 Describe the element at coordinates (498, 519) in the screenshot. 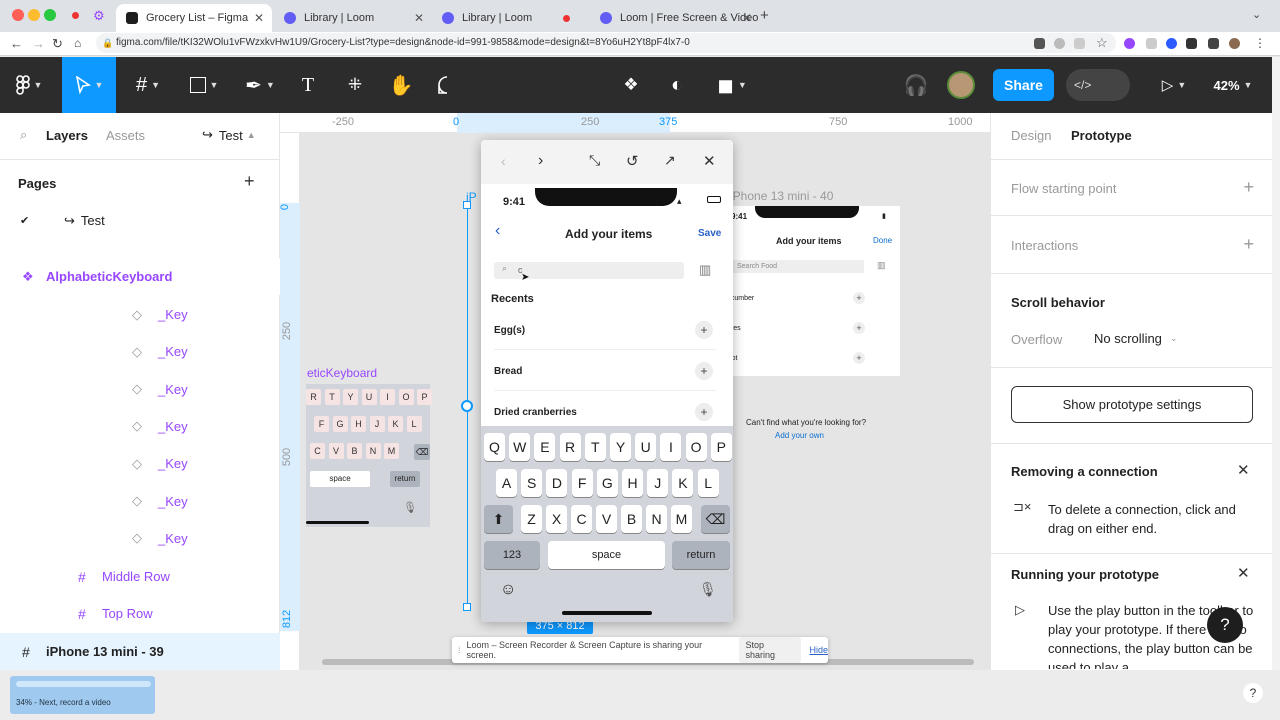

I see `shift-key: ⬆` at that location.